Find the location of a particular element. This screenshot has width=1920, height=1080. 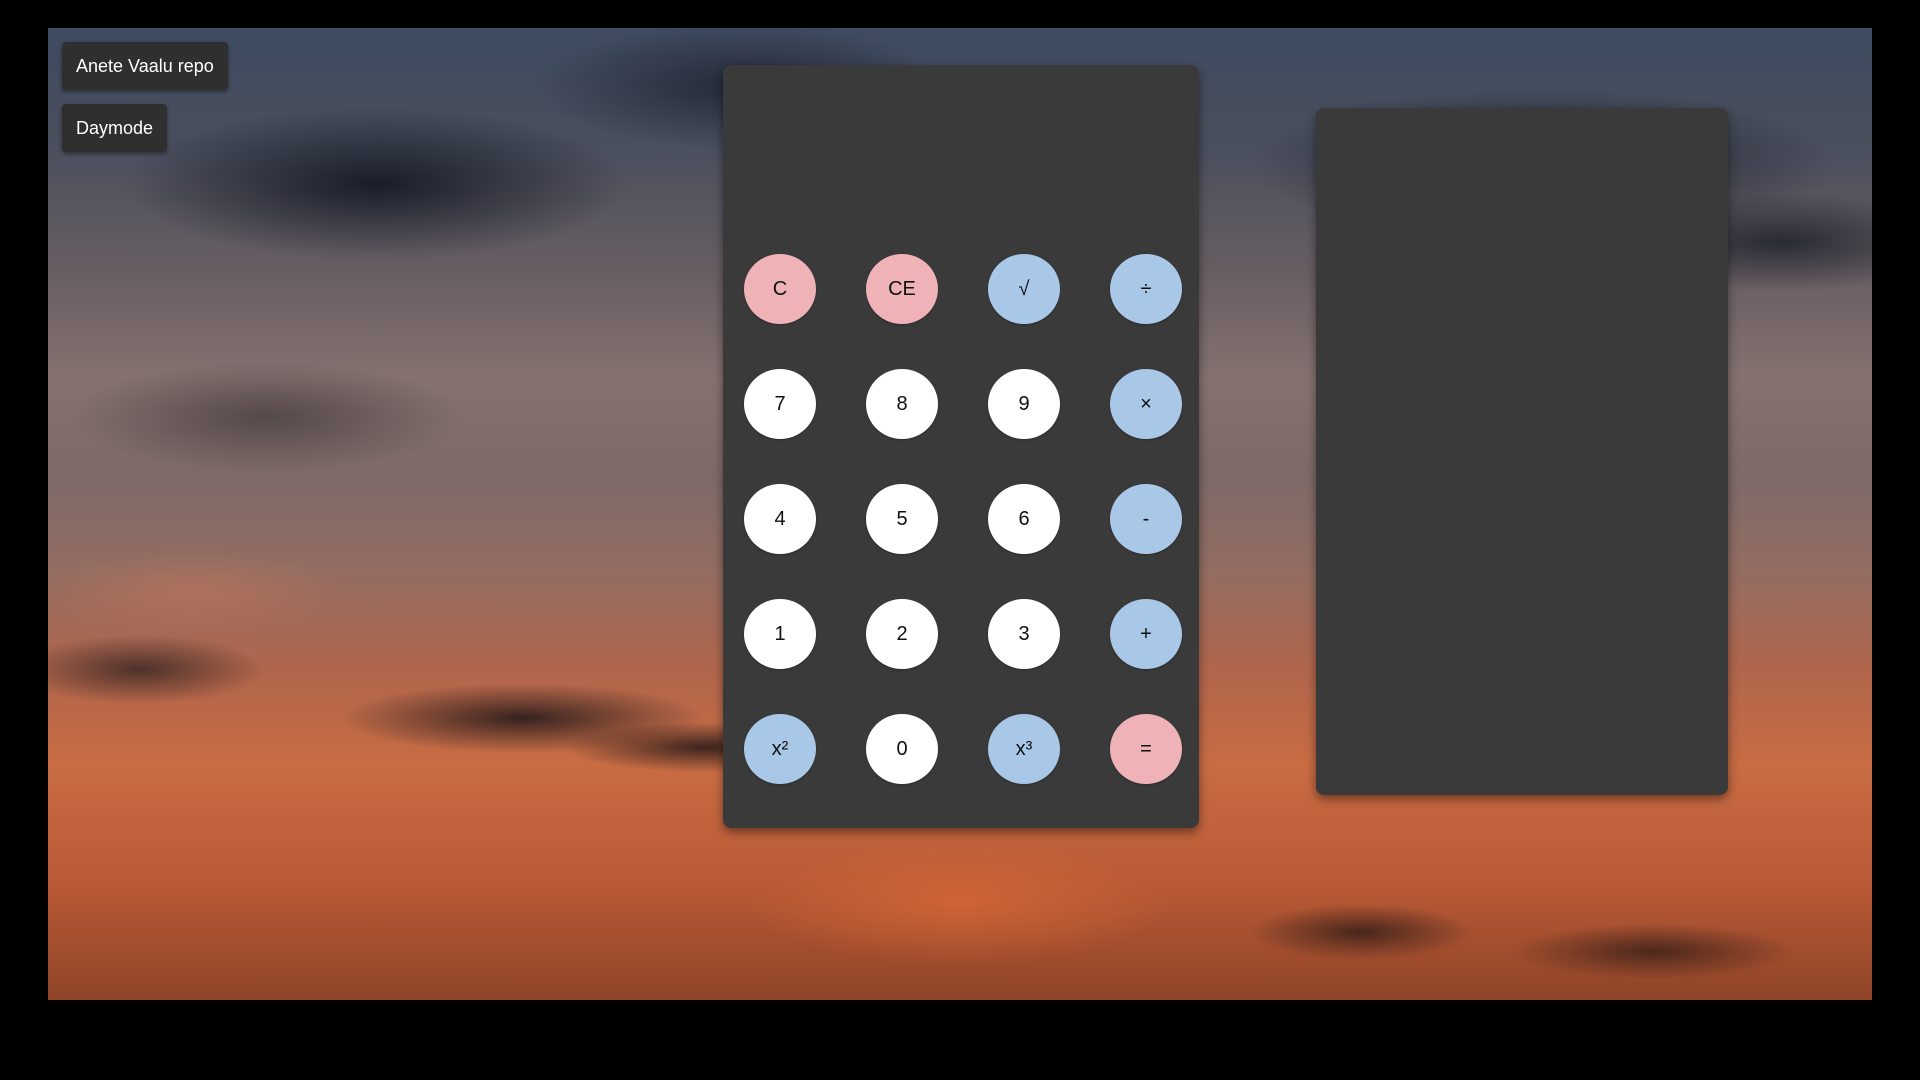

key-4-button: 4 is located at coordinates (780, 519).